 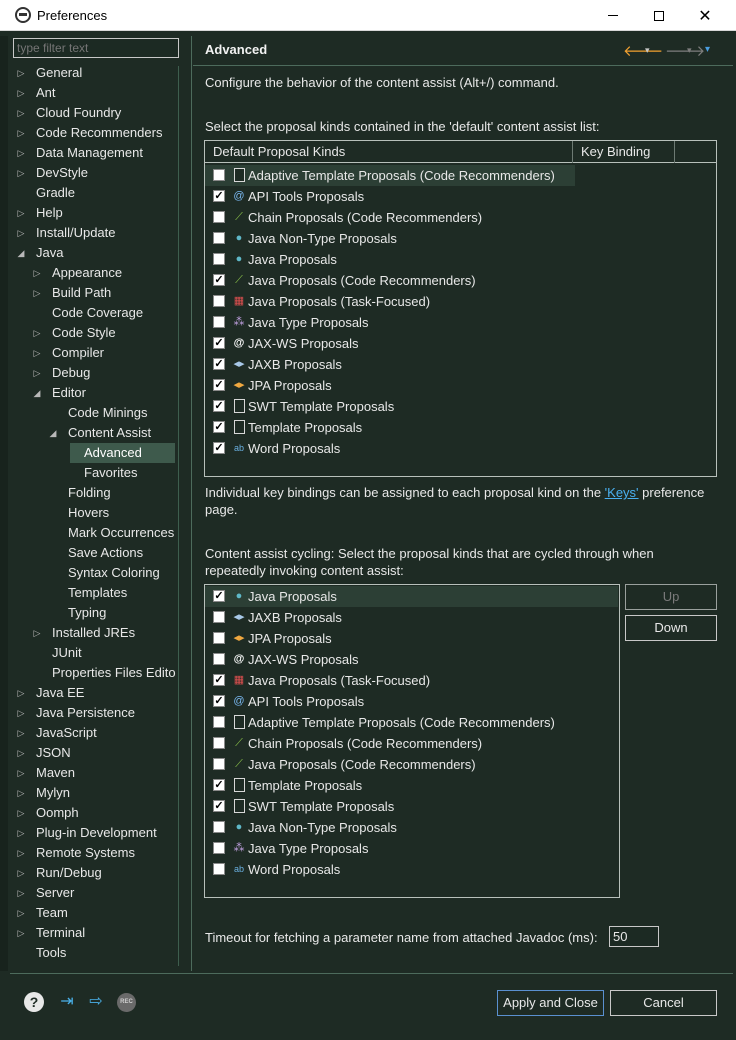 What do you see at coordinates (21, 253) in the screenshot?
I see `expanded-arrow-icon: ◢` at bounding box center [21, 253].